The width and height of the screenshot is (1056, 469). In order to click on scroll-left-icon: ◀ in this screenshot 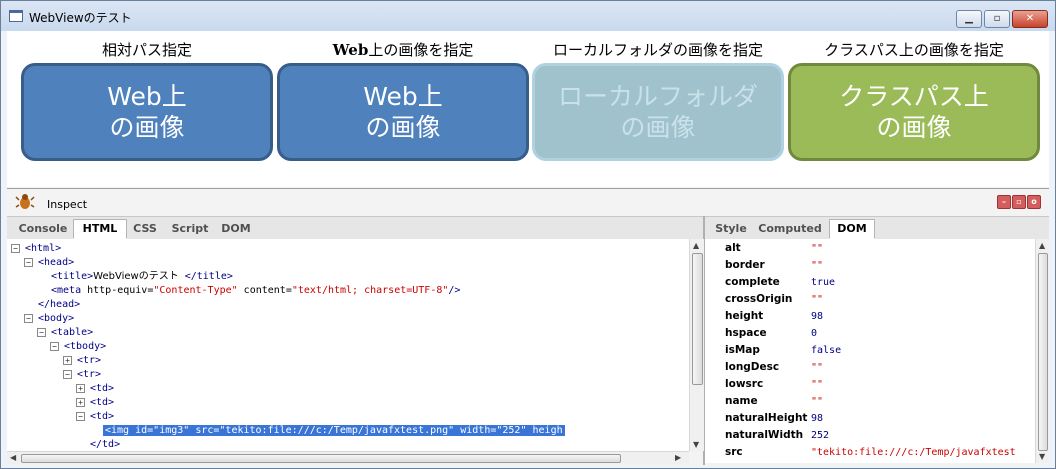, I will do `click(13, 457)`.